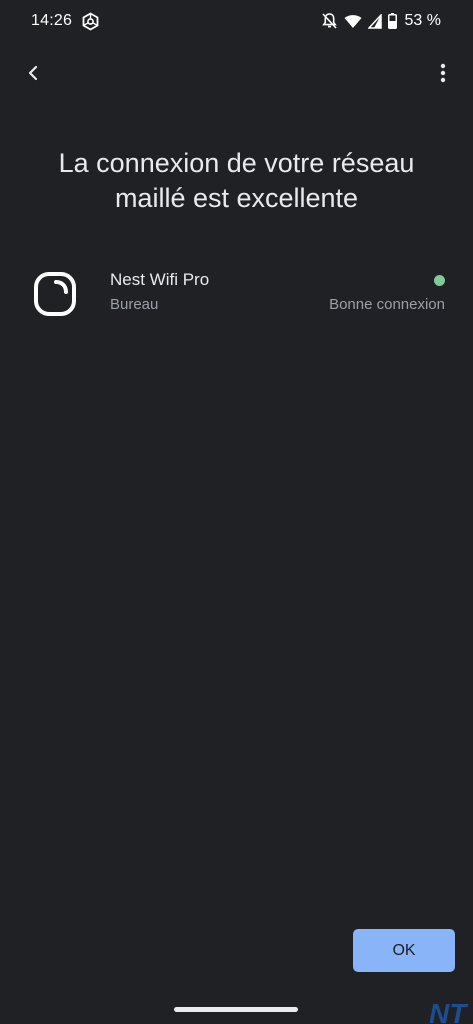 The height and width of the screenshot is (1024, 473). I want to click on more-options-button, so click(443, 75).